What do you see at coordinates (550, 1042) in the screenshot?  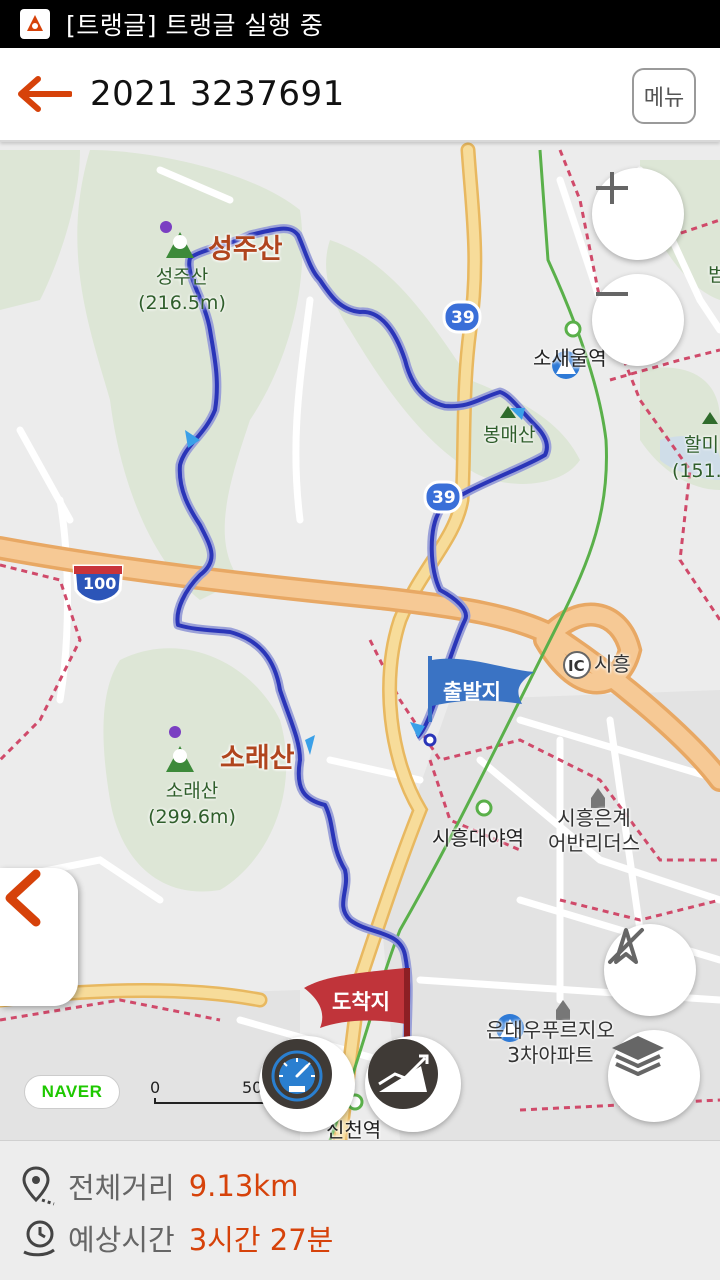 I see `place-label-daewoo-apartment: 은대우푸르지오 3차아파트` at bounding box center [550, 1042].